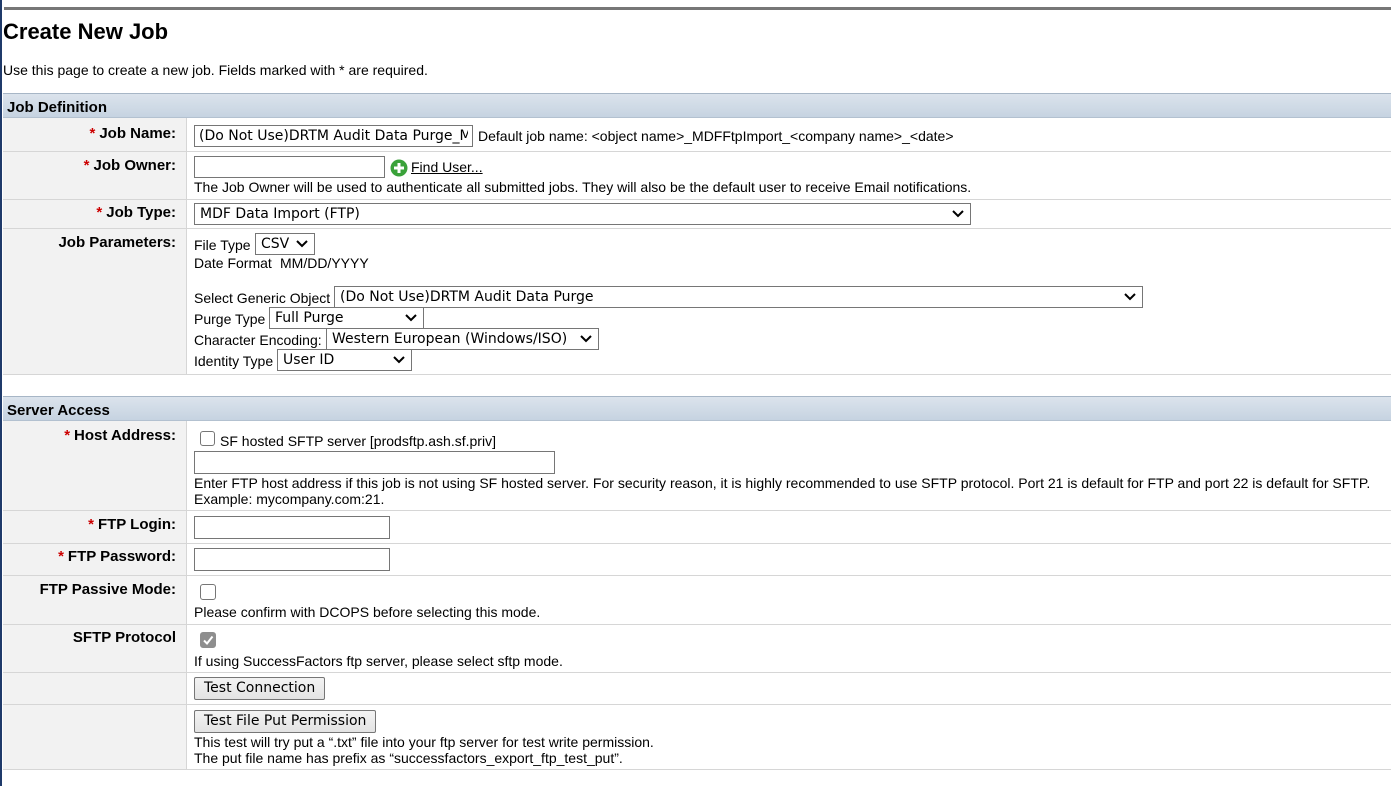 The width and height of the screenshot is (1391, 786). I want to click on host-address-input, so click(374, 462).